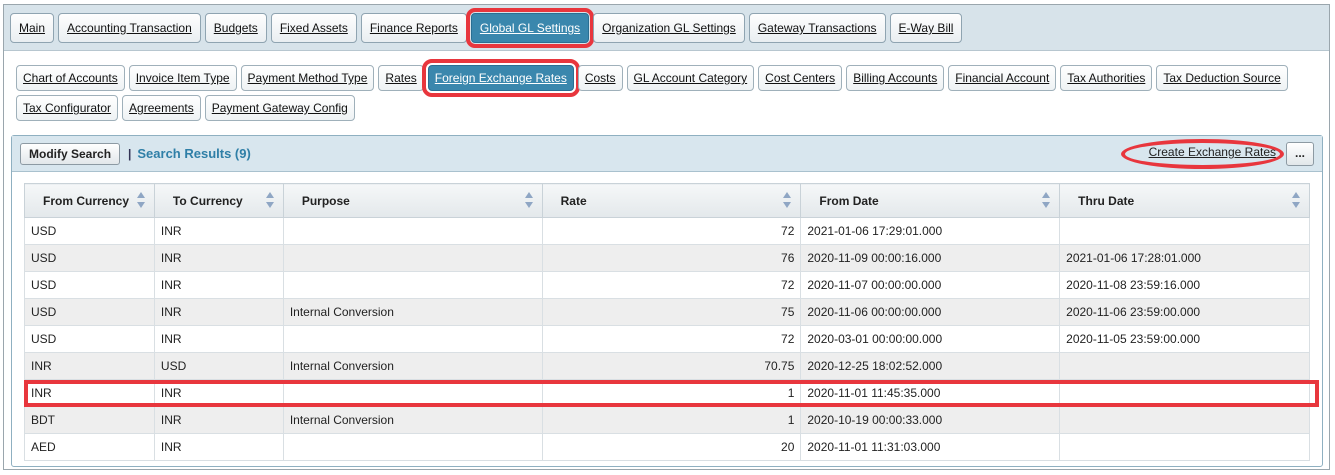 This screenshot has height=475, width=1335. Describe the element at coordinates (235, 28) in the screenshot. I see `tab-budgets: Budgets` at that location.